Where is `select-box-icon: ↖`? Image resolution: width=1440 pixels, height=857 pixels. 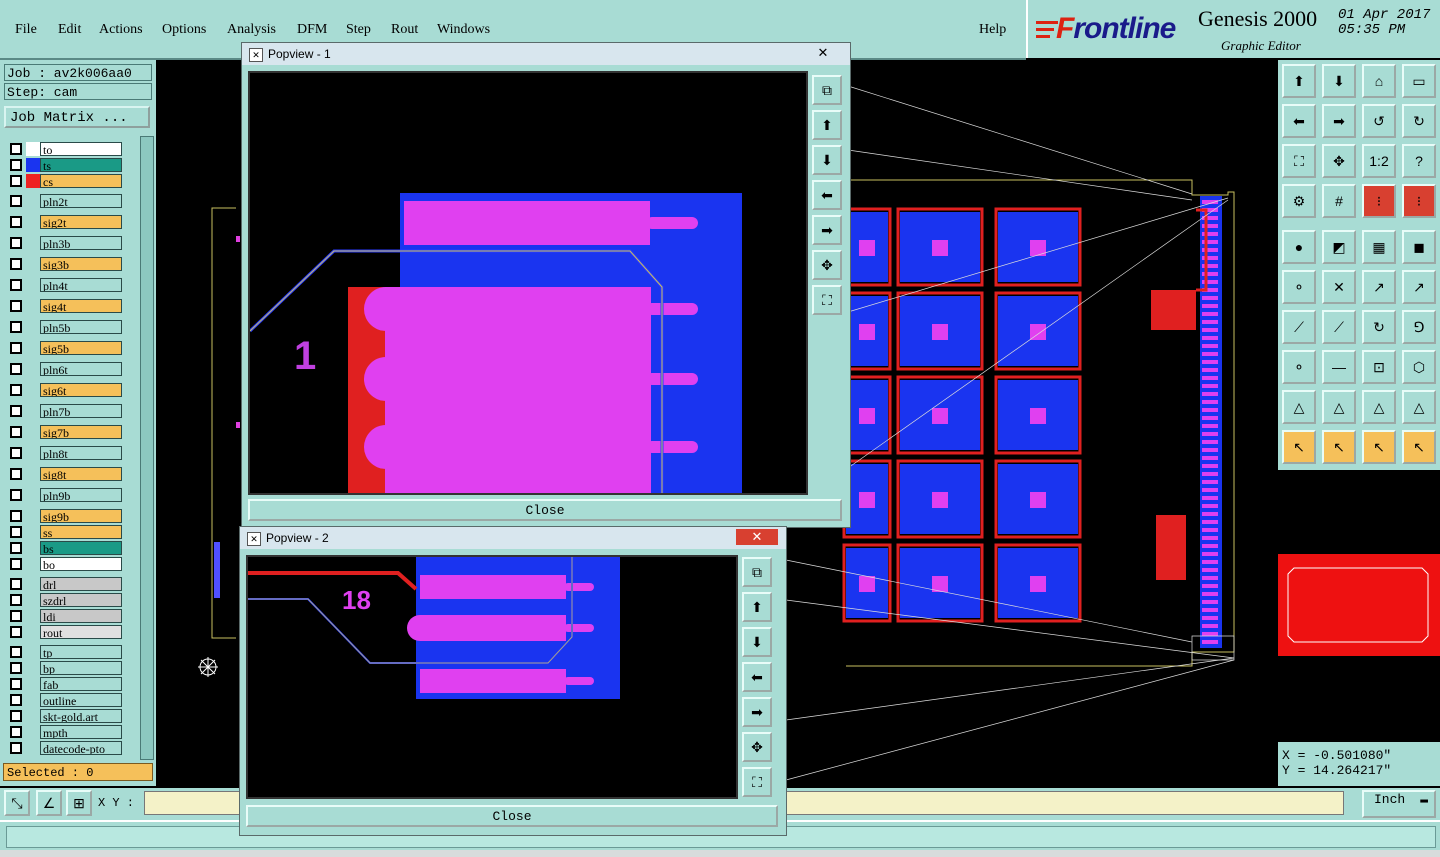 select-box-icon: ↖ is located at coordinates (1339, 447).